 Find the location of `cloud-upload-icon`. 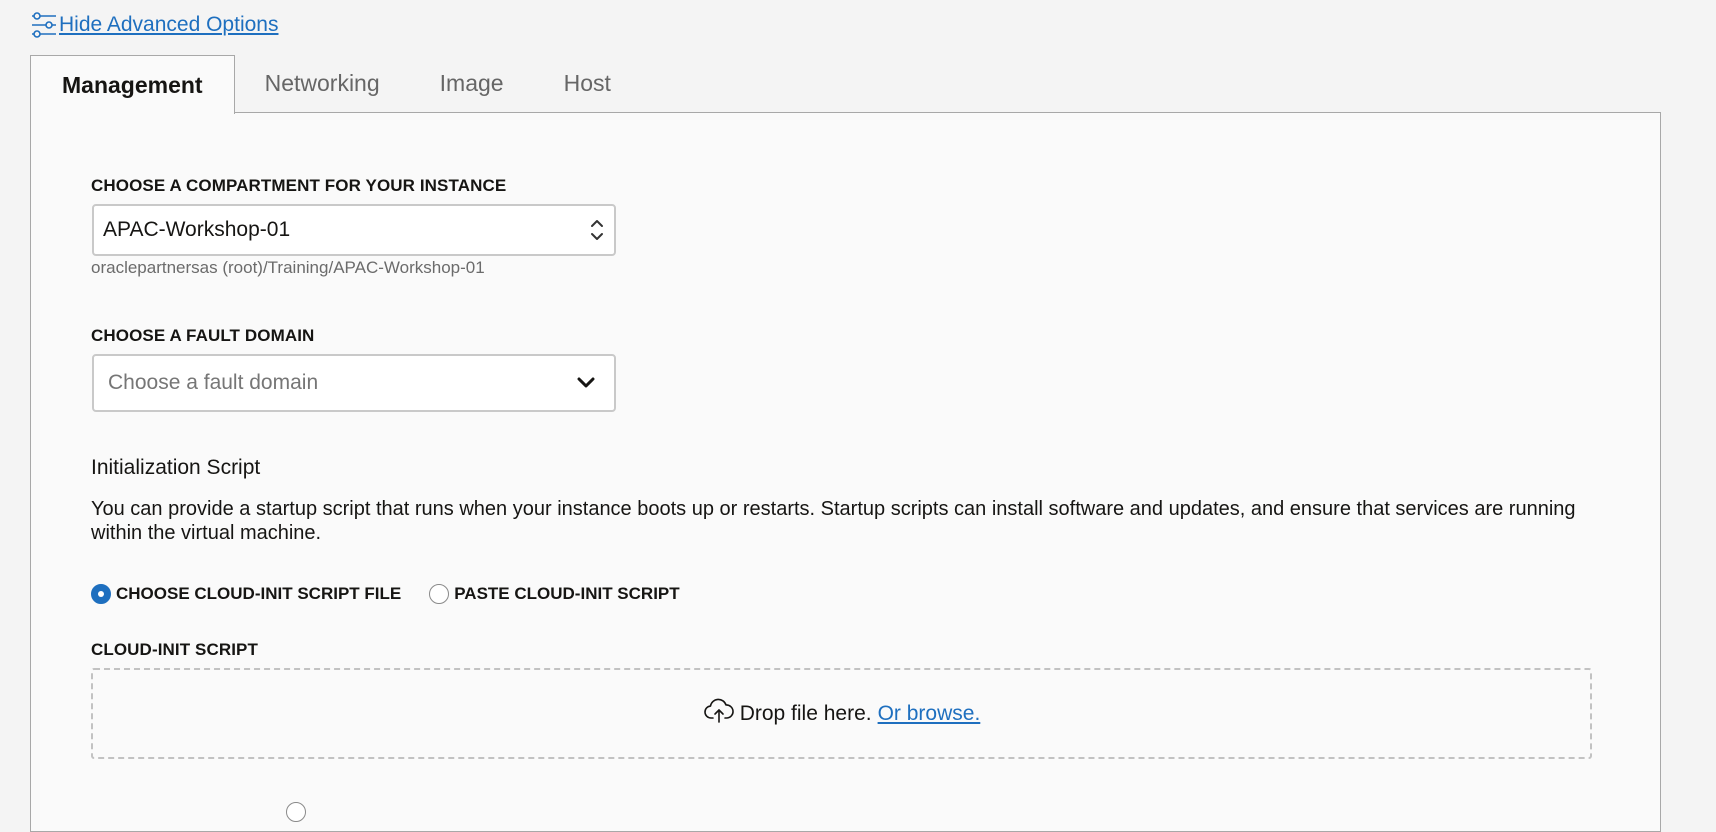

cloud-upload-icon is located at coordinates (721, 714).